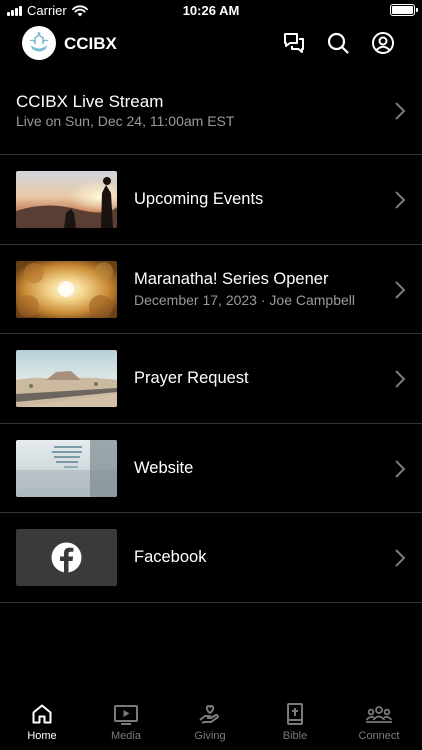 Image resolution: width=422 pixels, height=750 pixels. I want to click on app-header: CCIBX, so click(211, 44).